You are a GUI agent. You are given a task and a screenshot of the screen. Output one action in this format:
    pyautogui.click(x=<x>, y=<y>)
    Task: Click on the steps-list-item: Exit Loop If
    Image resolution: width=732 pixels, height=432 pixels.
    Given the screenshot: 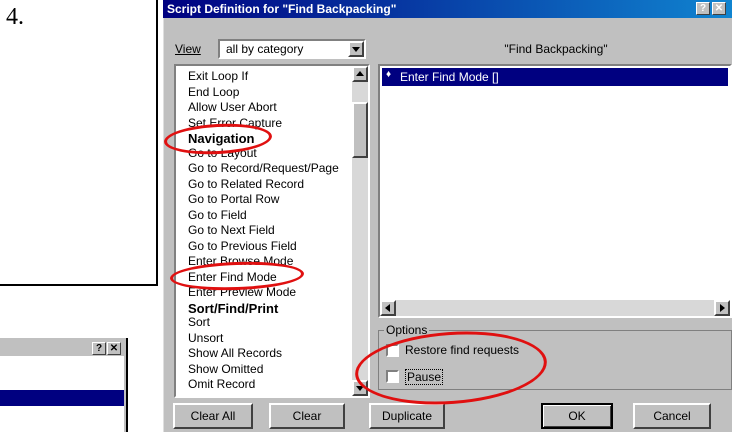 What is the action you would take?
    pyautogui.click(x=218, y=76)
    